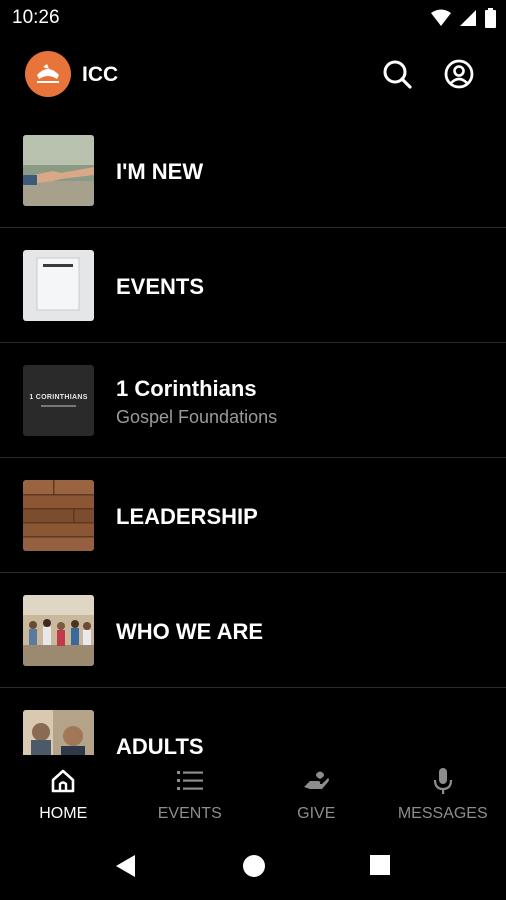 The width and height of the screenshot is (506, 900). I want to click on list-item-events: EVENTS, so click(253, 285).